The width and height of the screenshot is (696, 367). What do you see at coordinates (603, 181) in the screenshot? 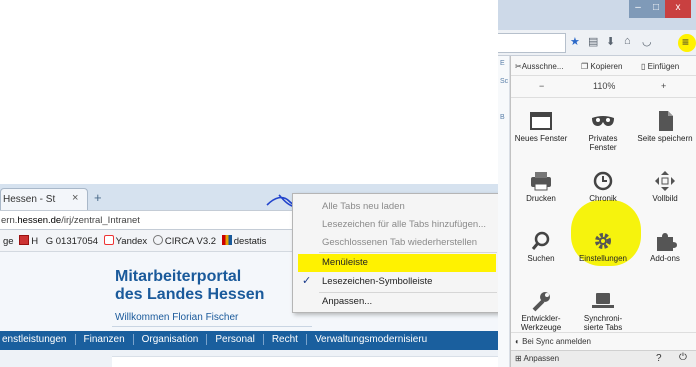
I see `clock-icon` at bounding box center [603, 181].